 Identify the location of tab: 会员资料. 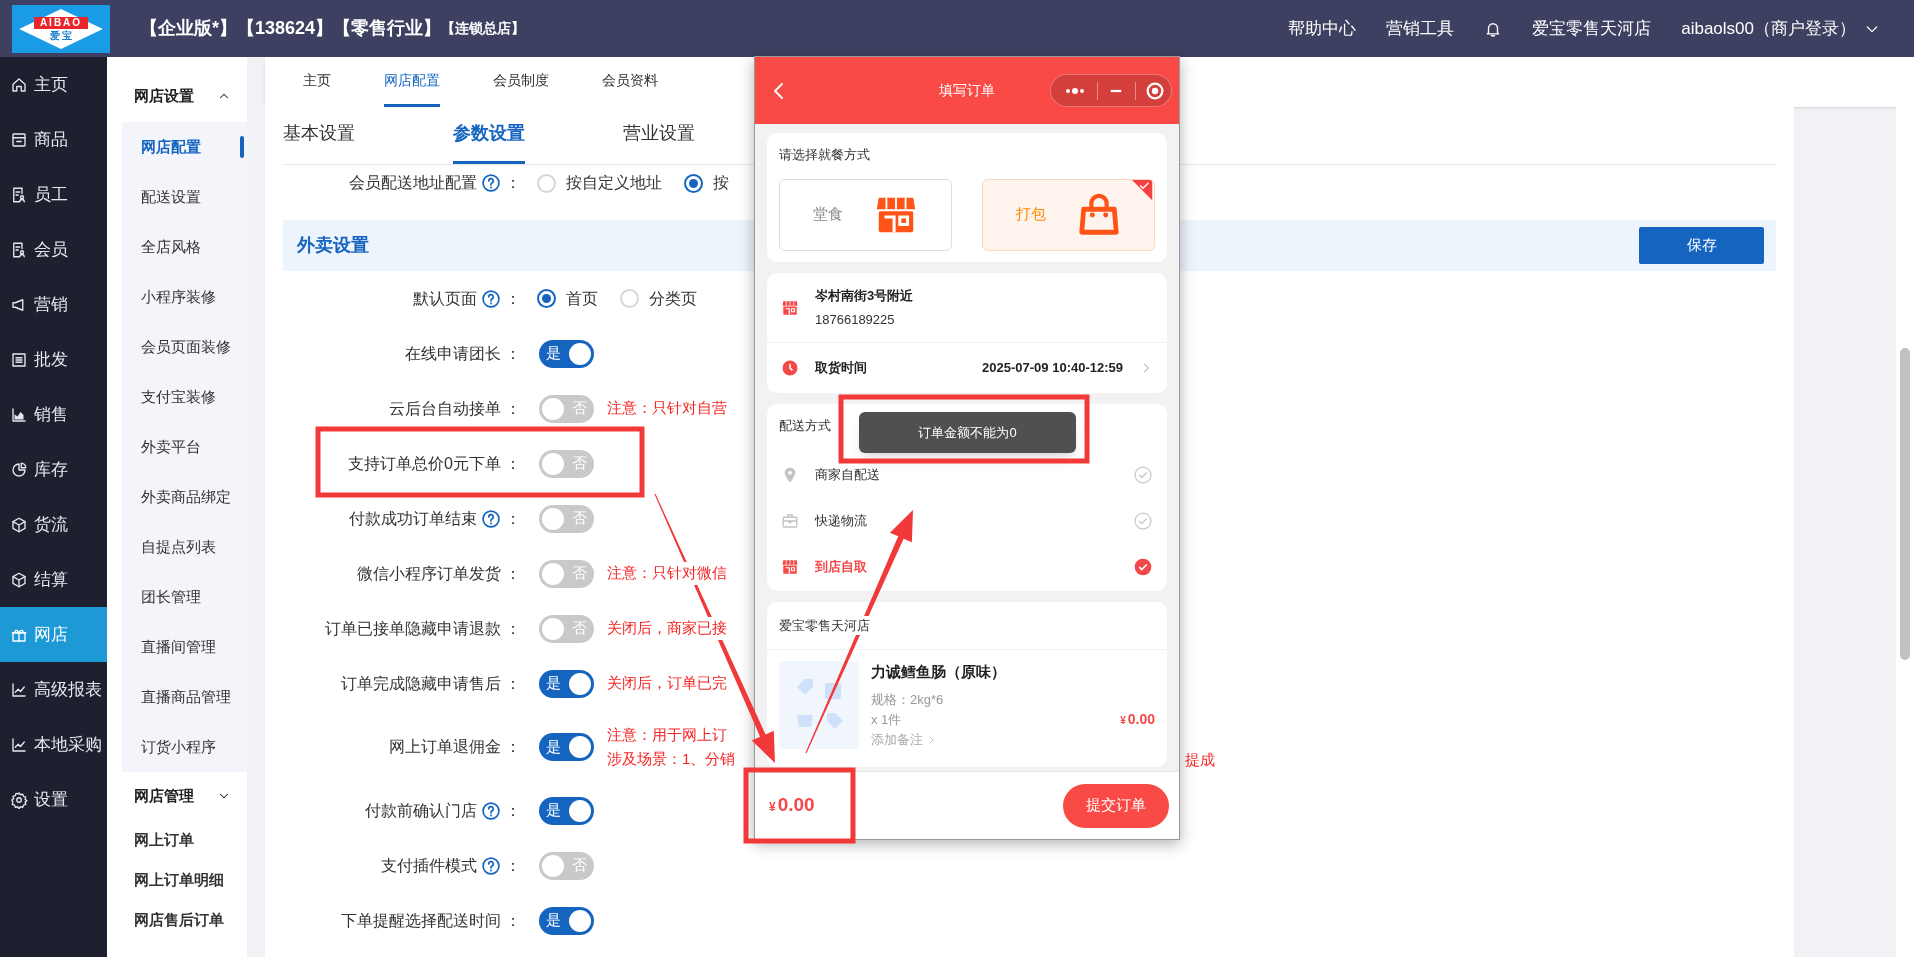
(630, 82).